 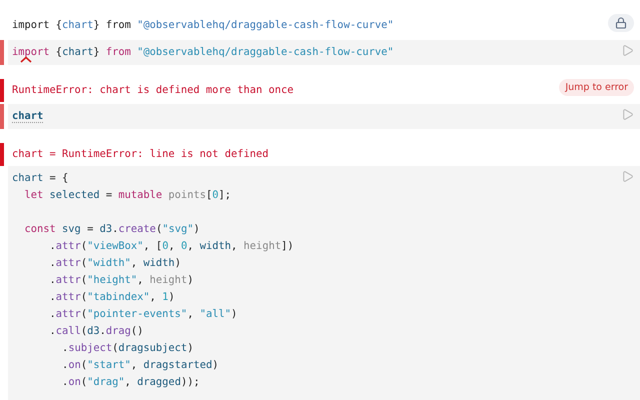 I want to click on code-line: .attr("width", width), so click(x=115, y=263).